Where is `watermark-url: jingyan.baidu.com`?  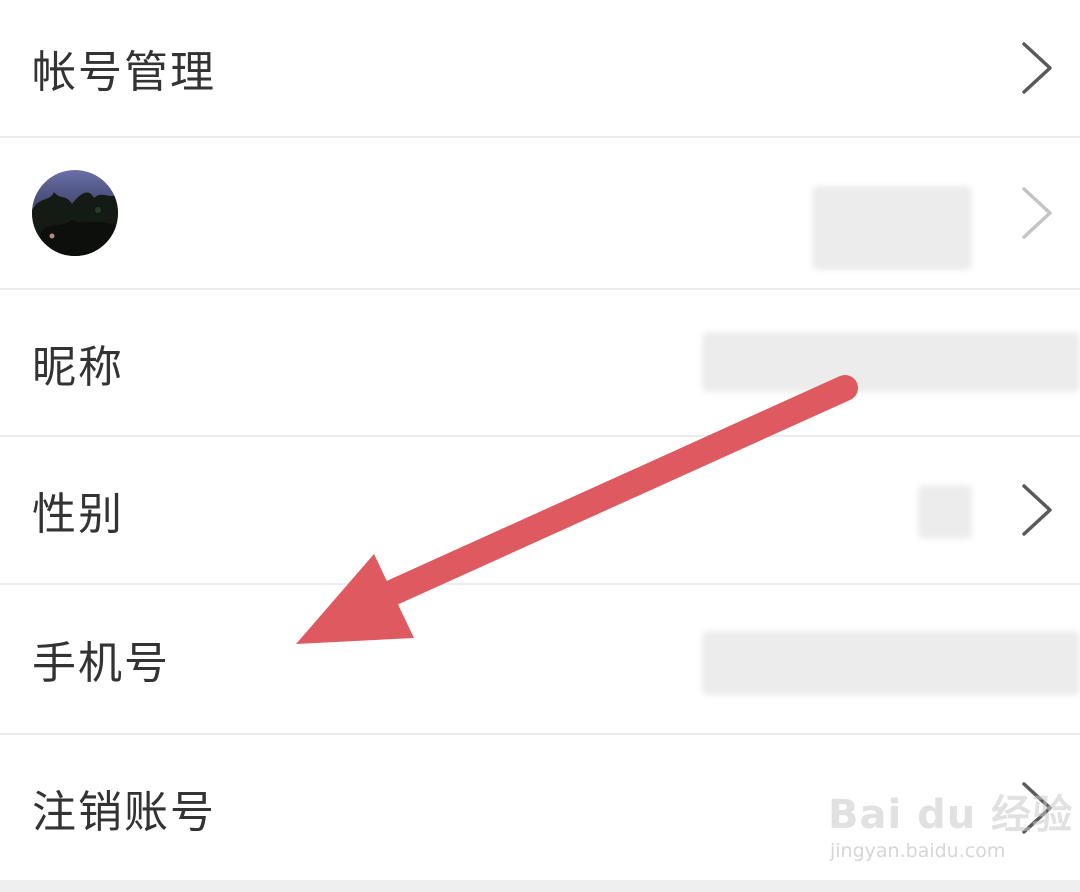
watermark-url: jingyan.baidu.com is located at coordinates (918, 851).